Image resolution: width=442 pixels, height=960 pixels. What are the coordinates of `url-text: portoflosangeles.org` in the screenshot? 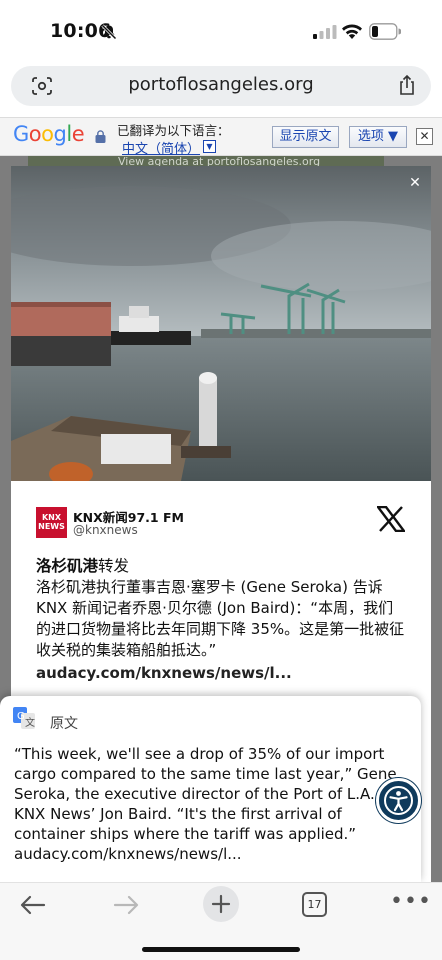 It's located at (221, 84).